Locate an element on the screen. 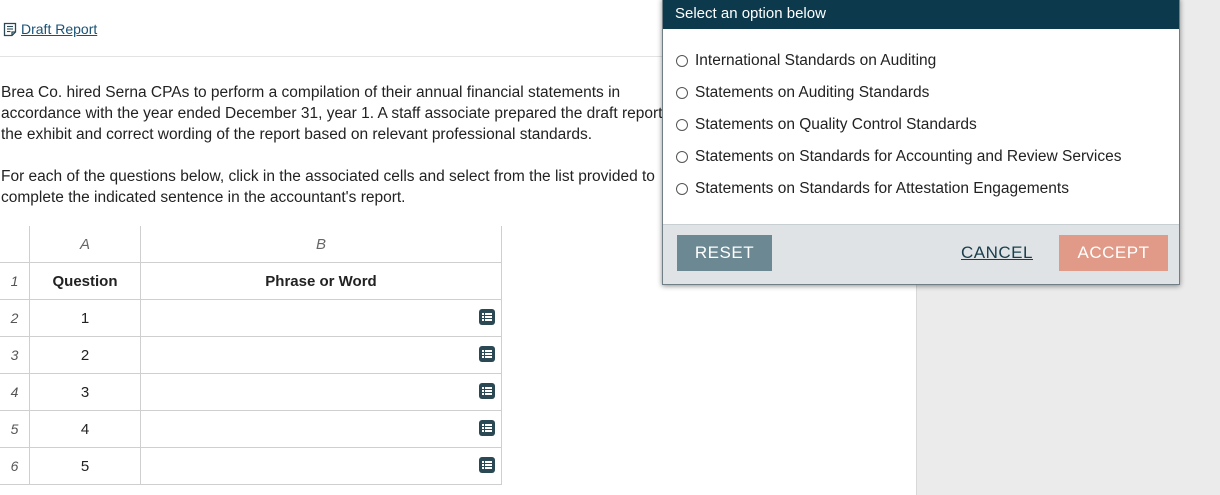 The width and height of the screenshot is (1220, 495). header-row: 1 Question Phrase or Word is located at coordinates (251, 281).